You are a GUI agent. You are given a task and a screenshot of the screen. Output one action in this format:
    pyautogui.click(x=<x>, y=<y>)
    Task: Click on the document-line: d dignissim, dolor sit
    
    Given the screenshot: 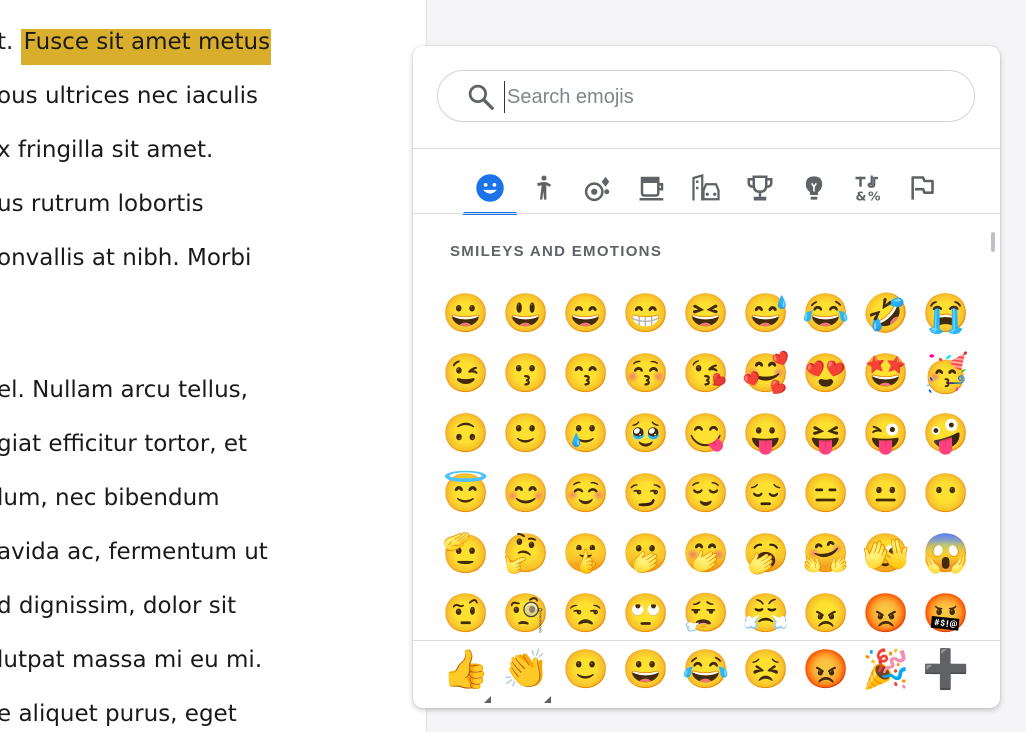 What is the action you would take?
    pyautogui.click(x=118, y=606)
    